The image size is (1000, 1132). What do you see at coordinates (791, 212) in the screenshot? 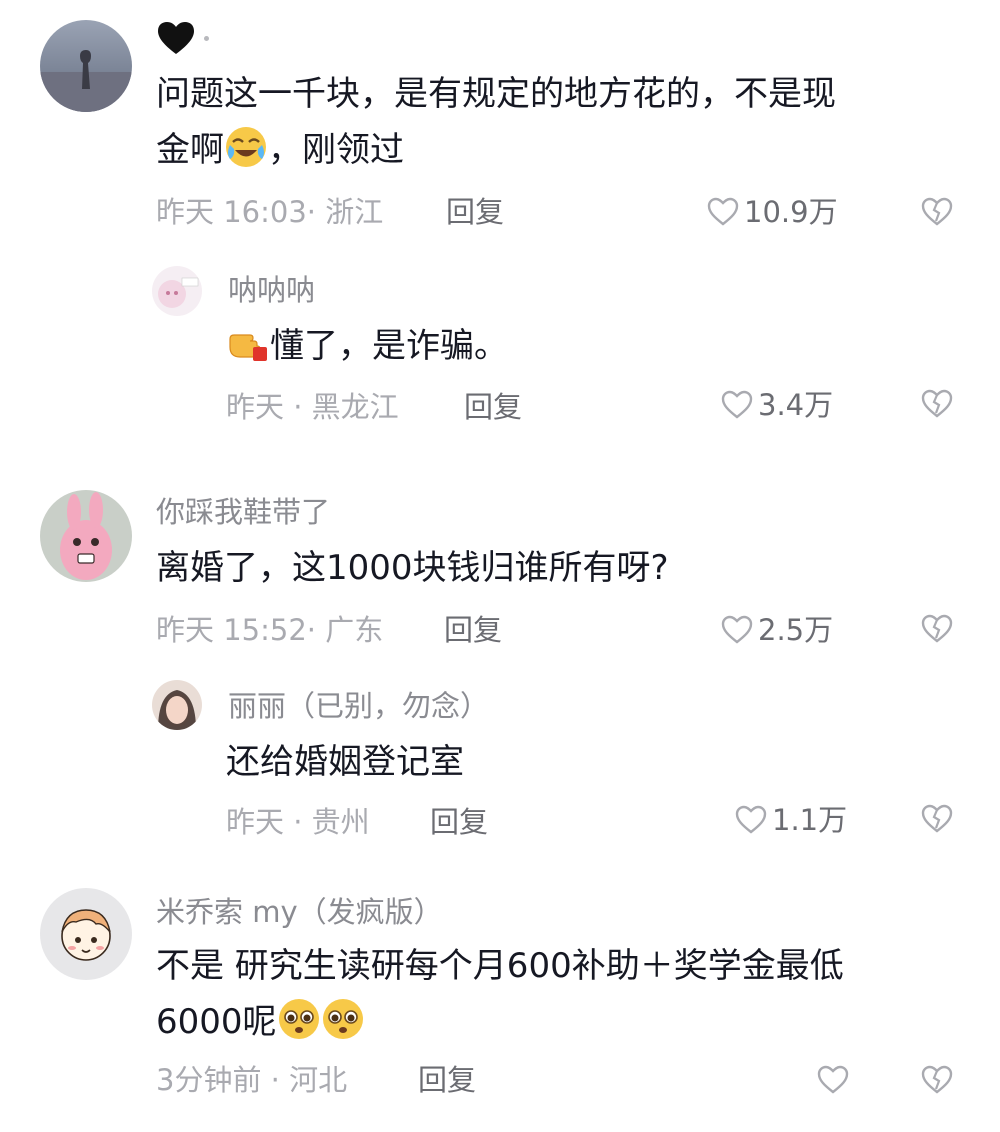
I see `like-count: 10.9万` at bounding box center [791, 212].